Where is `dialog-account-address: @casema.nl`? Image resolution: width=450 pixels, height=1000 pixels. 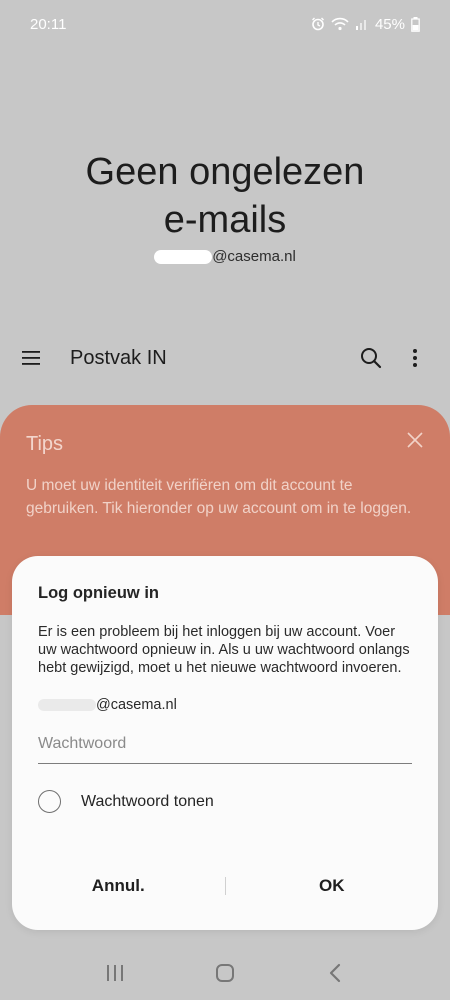
dialog-account-address: @casema.nl is located at coordinates (225, 705).